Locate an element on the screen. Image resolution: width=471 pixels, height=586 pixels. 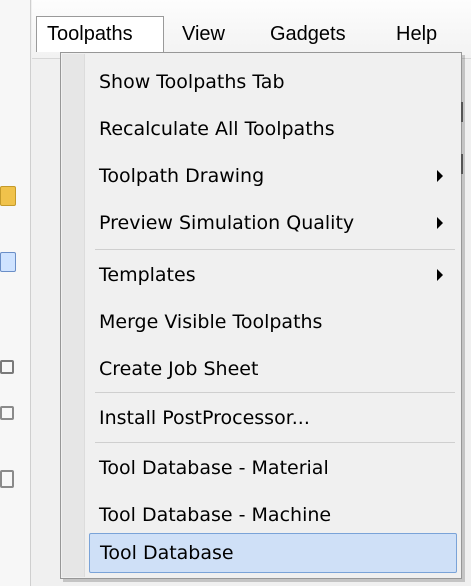
app-toolbar-strip is located at coordinates (15, 293).